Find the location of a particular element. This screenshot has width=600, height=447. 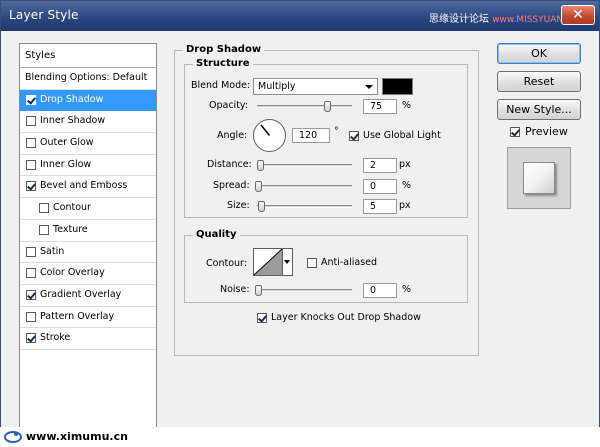

window-title: Layer Style is located at coordinates (44, 15).